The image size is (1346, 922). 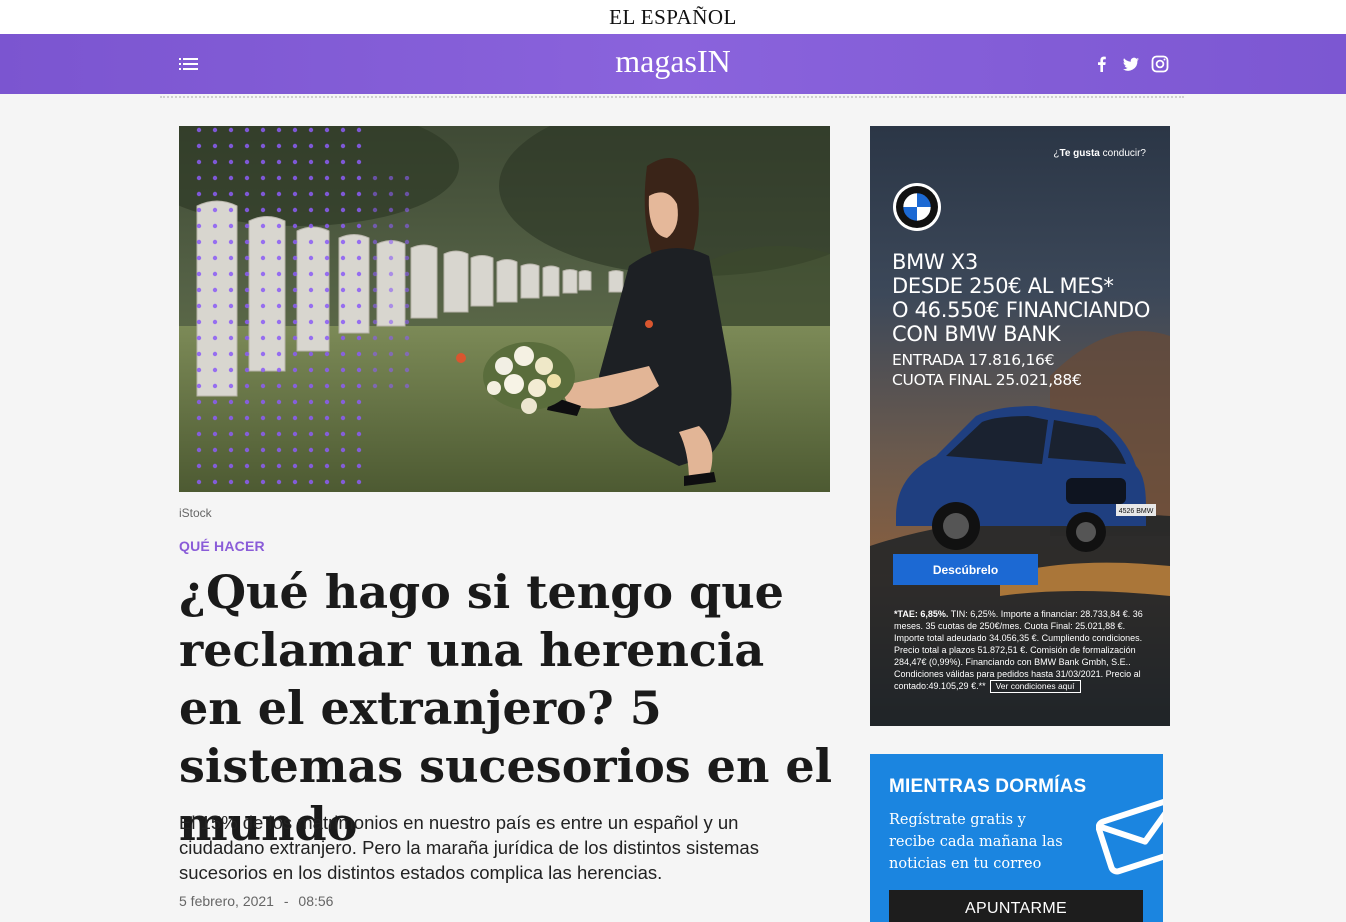 I want to click on facebook-icon, so click(x=1102, y=64).